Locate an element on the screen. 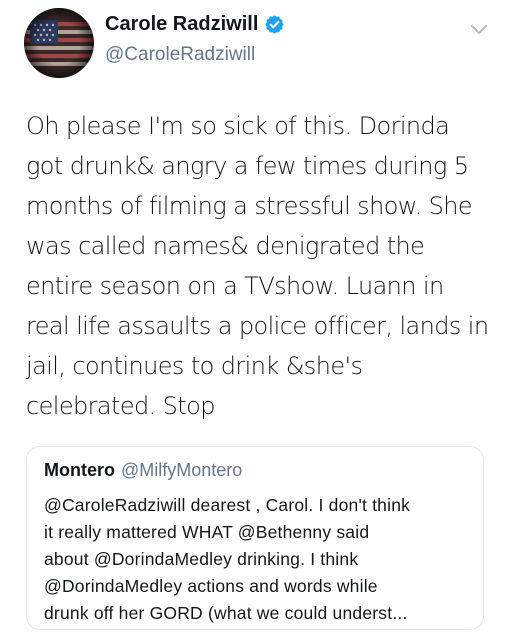  tweet-text-line: jail, continues to drink &she's is located at coordinates (194, 366).